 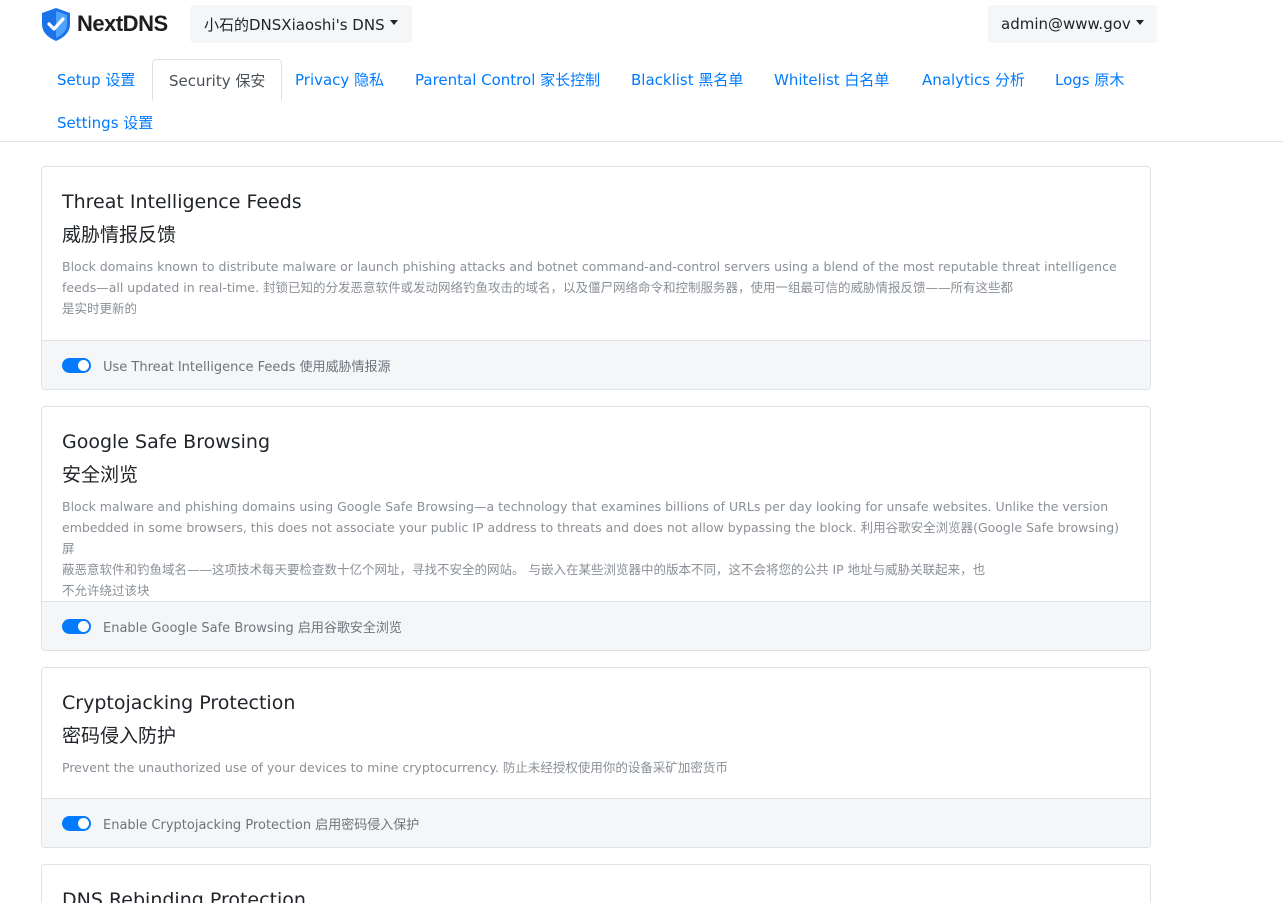 What do you see at coordinates (56, 24) in the screenshot?
I see `shield-logo-icon` at bounding box center [56, 24].